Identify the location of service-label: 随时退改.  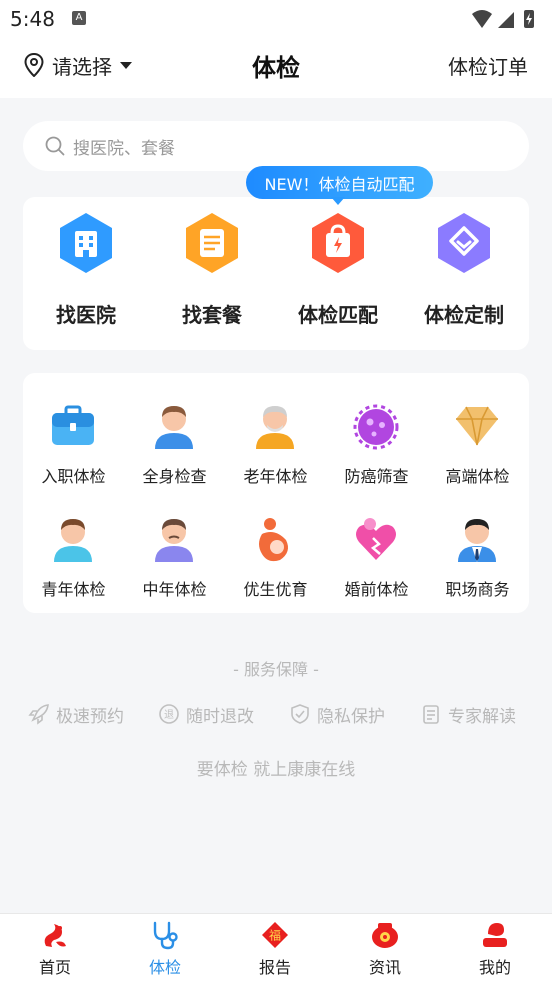
(220, 716).